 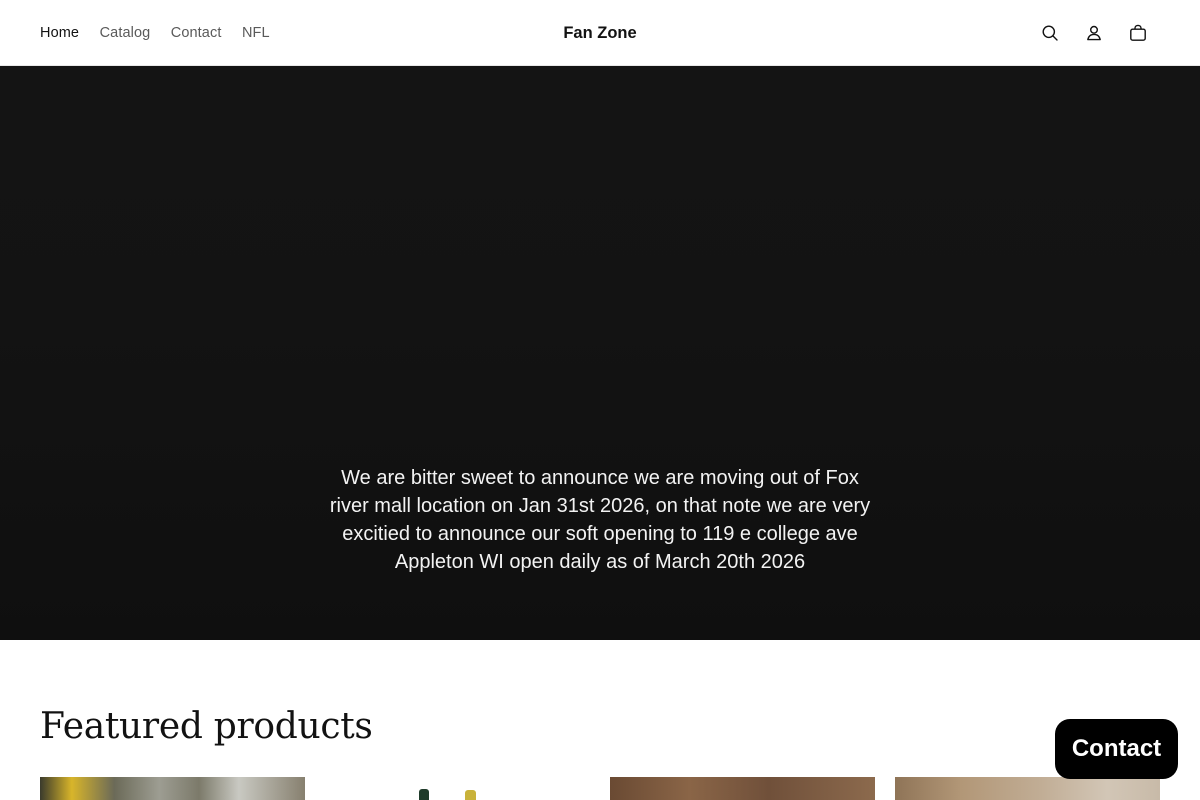 I want to click on nav-contact-link: Contact, so click(x=196, y=33).